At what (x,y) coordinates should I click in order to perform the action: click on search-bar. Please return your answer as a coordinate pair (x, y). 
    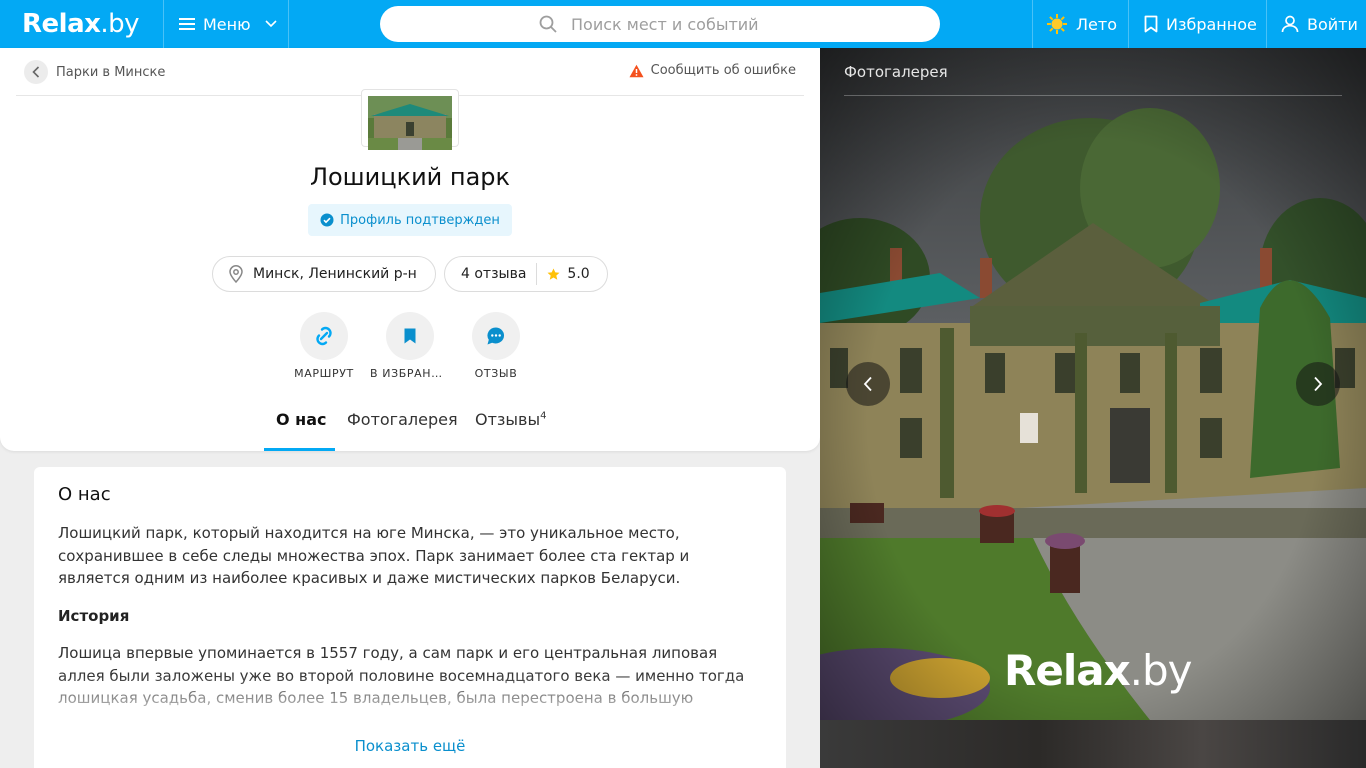
    Looking at the image, I should click on (660, 24).